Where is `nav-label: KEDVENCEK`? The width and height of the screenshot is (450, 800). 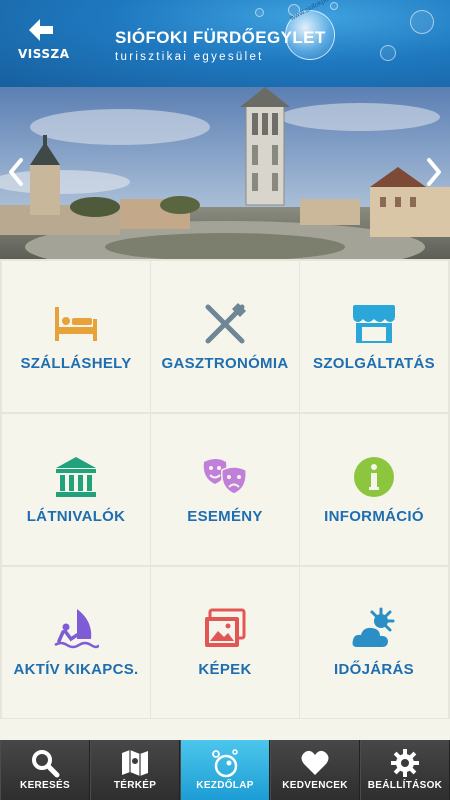
nav-label: KEDVENCEK is located at coordinates (315, 785).